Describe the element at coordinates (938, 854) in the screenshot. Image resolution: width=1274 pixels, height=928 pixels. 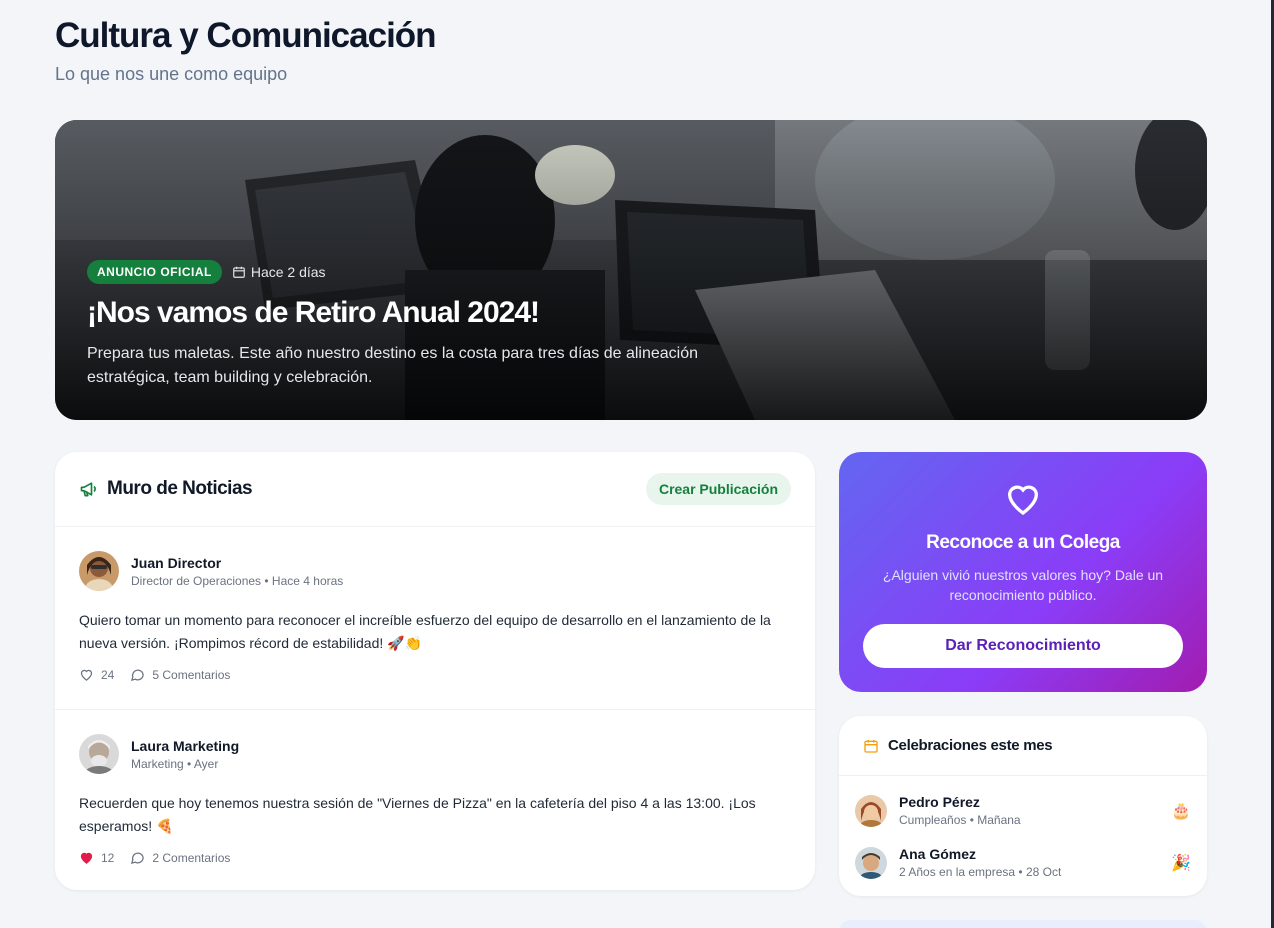
I see `celebration-name: Ana Gómez` at that location.